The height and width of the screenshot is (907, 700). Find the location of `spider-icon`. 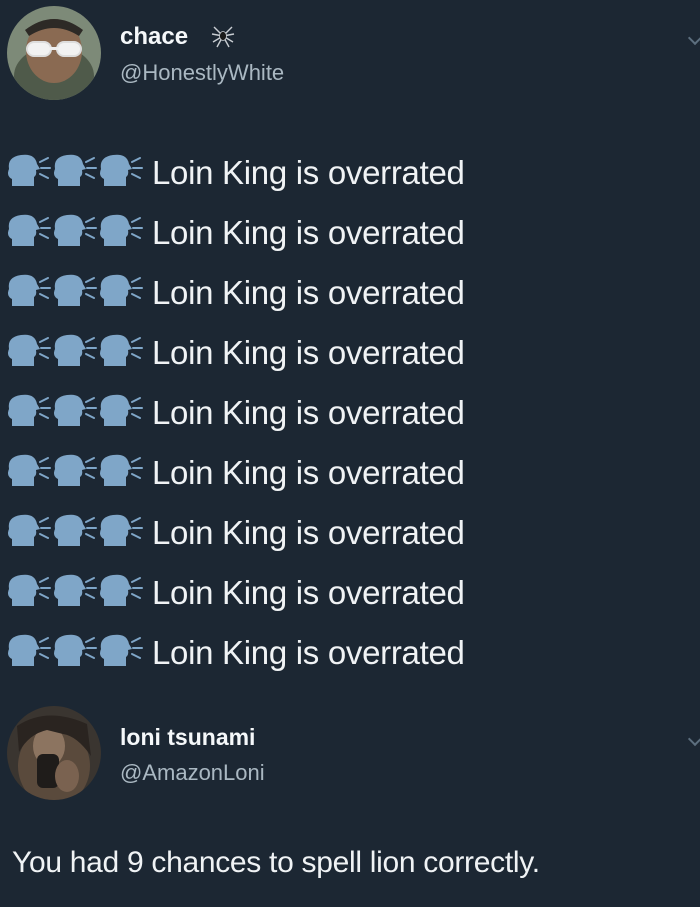

spider-icon is located at coordinates (223, 38).